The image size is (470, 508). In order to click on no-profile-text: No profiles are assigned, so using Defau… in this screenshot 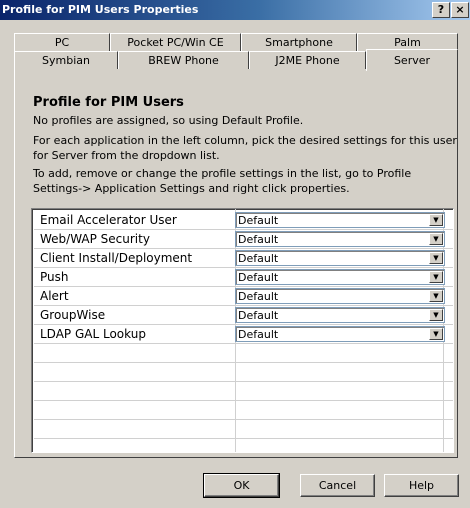, I will do `click(168, 120)`.